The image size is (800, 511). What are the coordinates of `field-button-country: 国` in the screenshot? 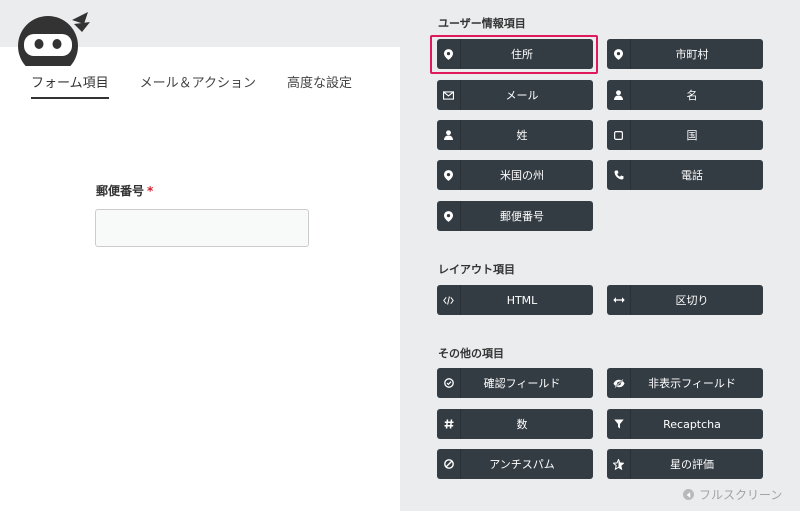 It's located at (685, 135).